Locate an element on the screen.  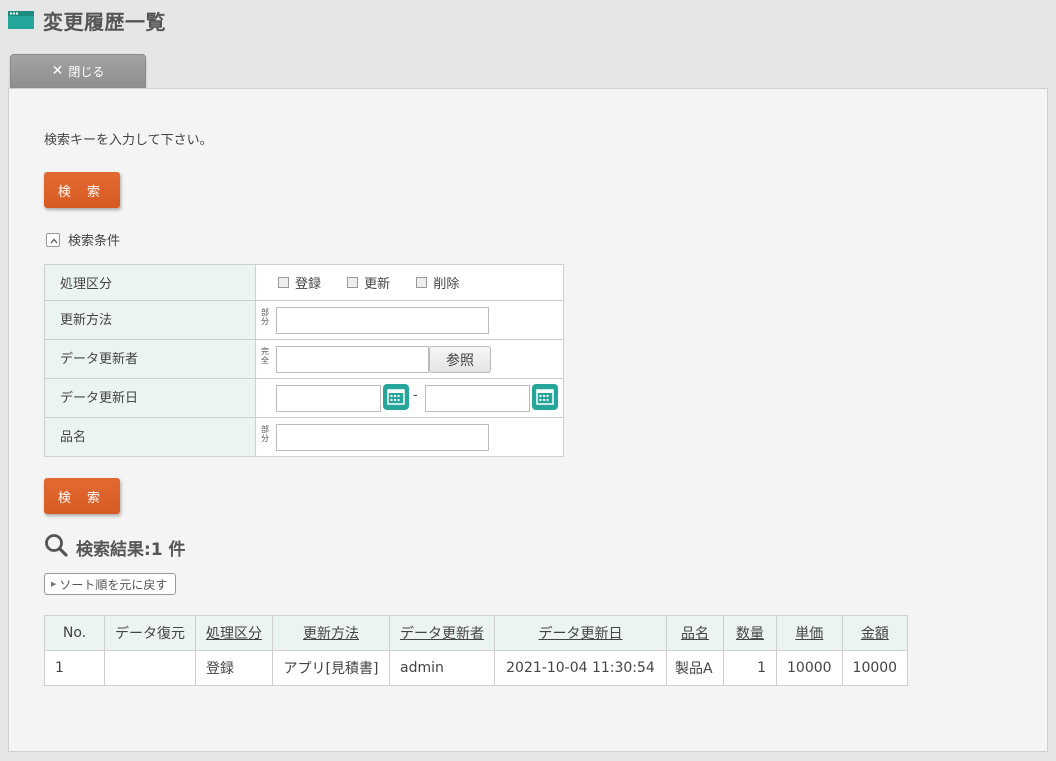
cell-updater: admin is located at coordinates (442, 668).